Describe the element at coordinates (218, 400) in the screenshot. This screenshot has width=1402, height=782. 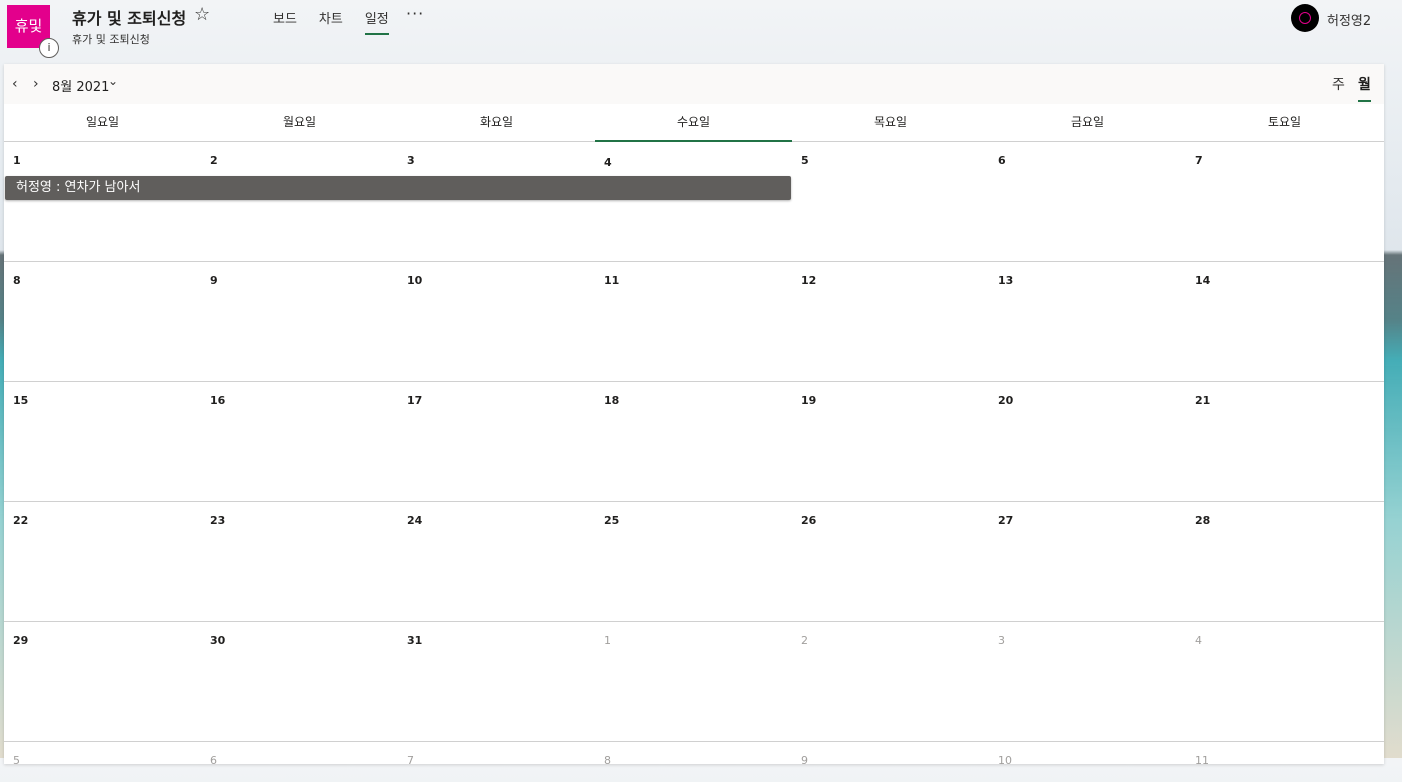
I see `day-number: 16` at that location.